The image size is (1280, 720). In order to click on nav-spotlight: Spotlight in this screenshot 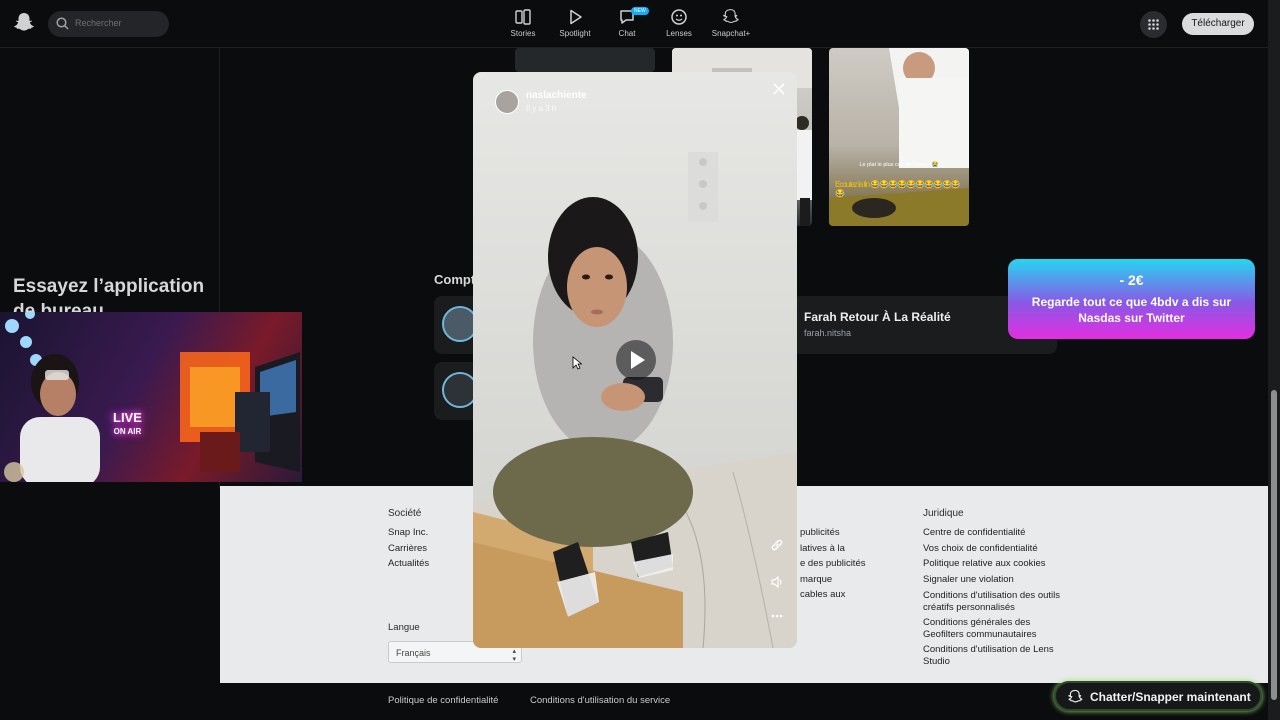, I will do `click(575, 23)`.